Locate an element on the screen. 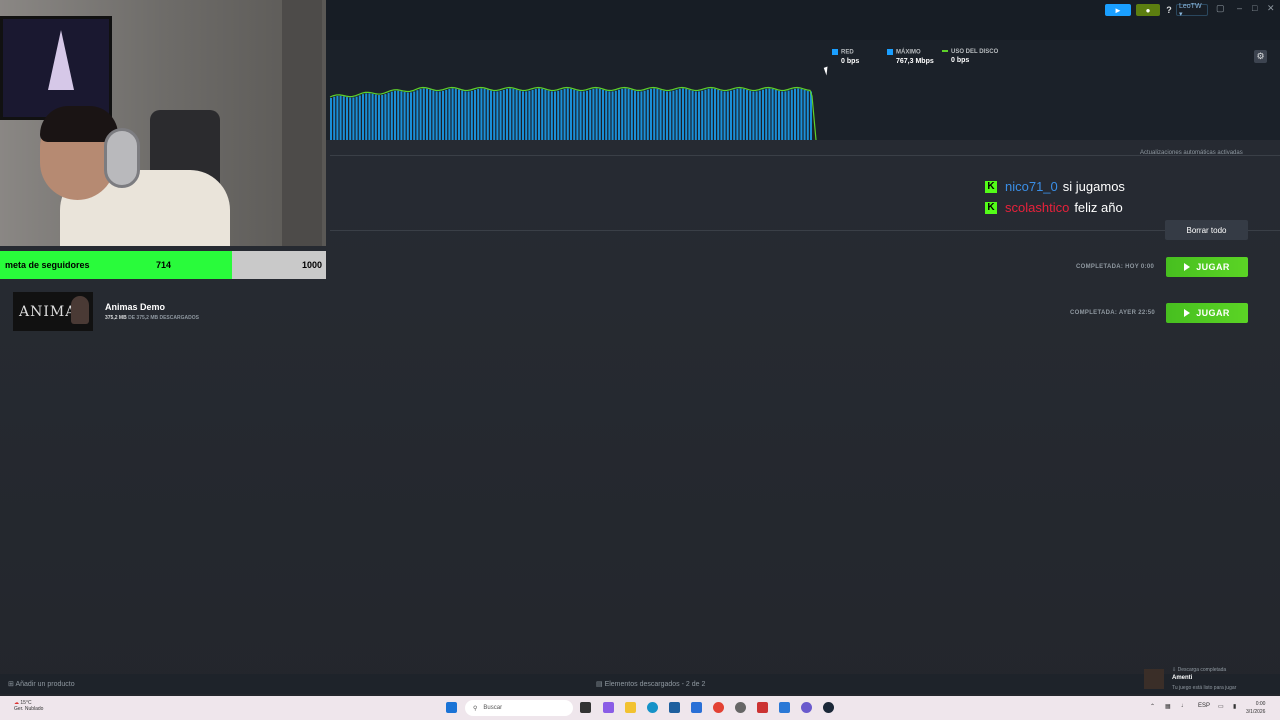 The width and height of the screenshot is (1280, 720). megaphone-icon: ► is located at coordinates (1118, 10).